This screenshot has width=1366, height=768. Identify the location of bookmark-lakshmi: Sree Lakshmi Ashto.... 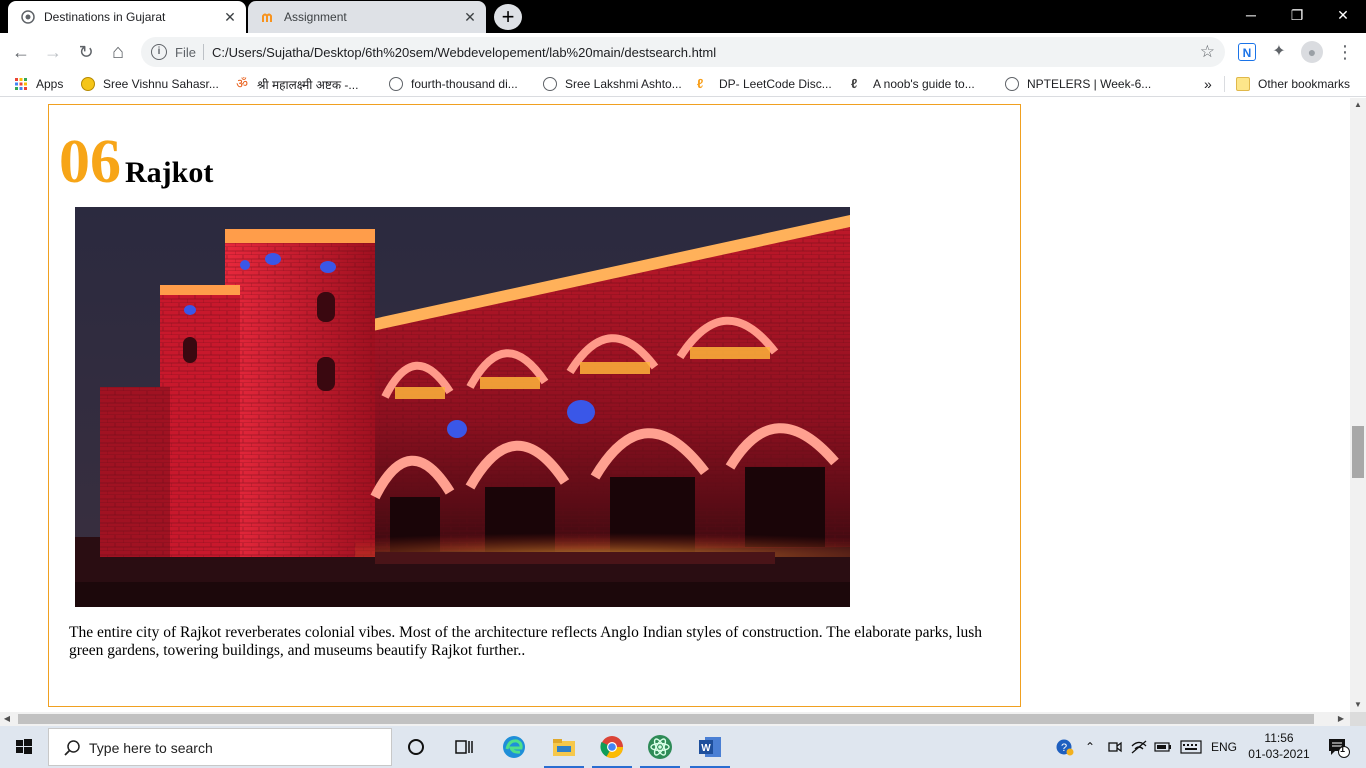
(612, 84).